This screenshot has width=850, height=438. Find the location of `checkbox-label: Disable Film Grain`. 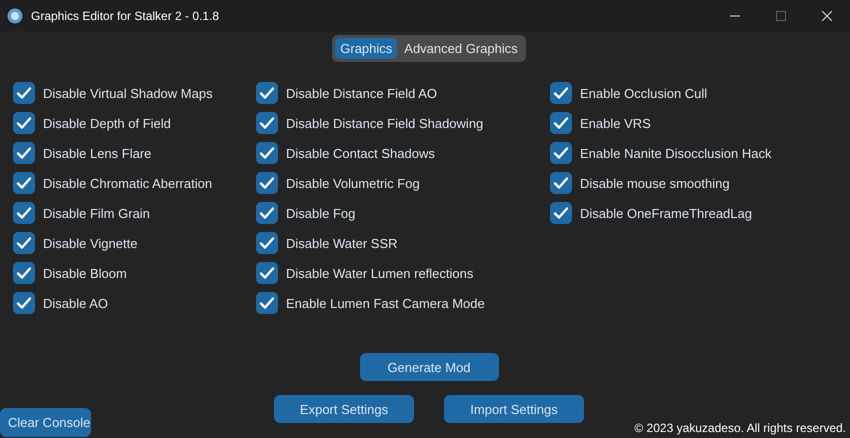

checkbox-label: Disable Film Grain is located at coordinates (96, 213).